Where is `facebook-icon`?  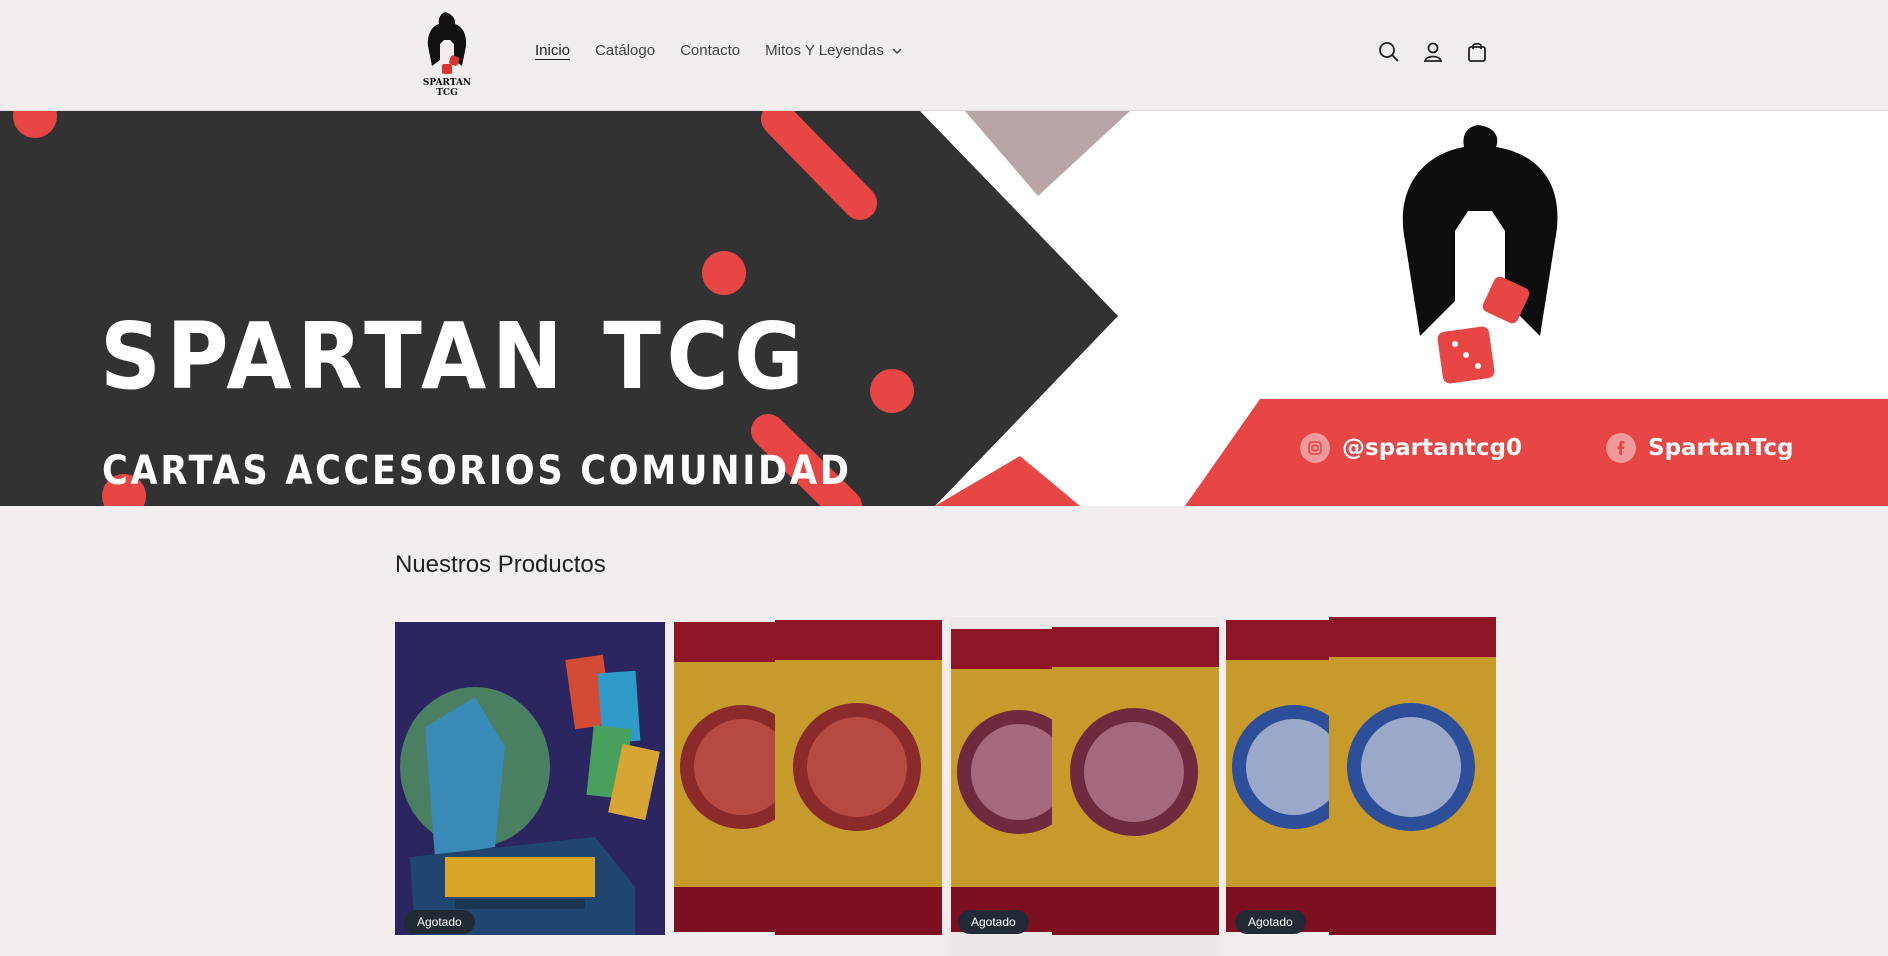 facebook-icon is located at coordinates (1621, 448).